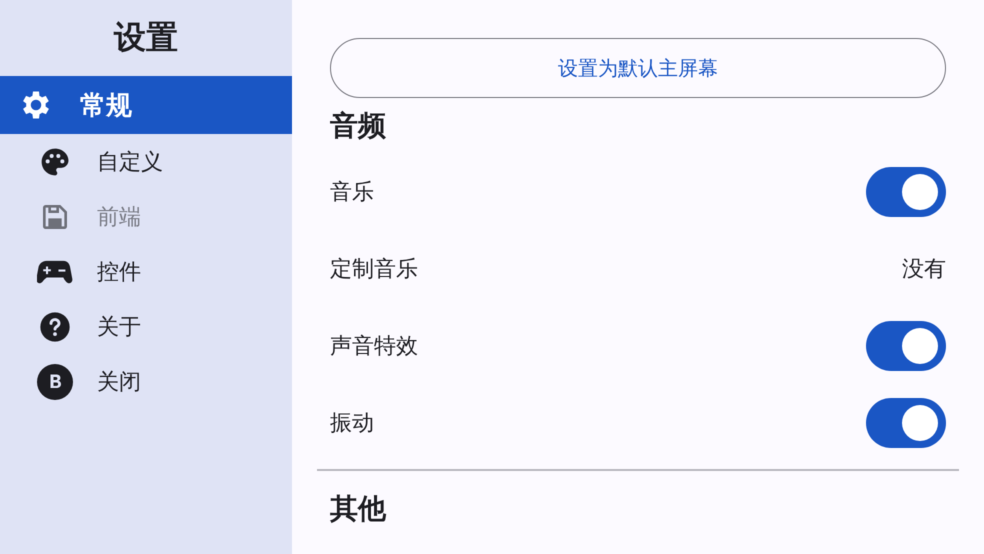  What do you see at coordinates (130, 162) in the screenshot?
I see `sidebar-item-label: 自定义` at bounding box center [130, 162].